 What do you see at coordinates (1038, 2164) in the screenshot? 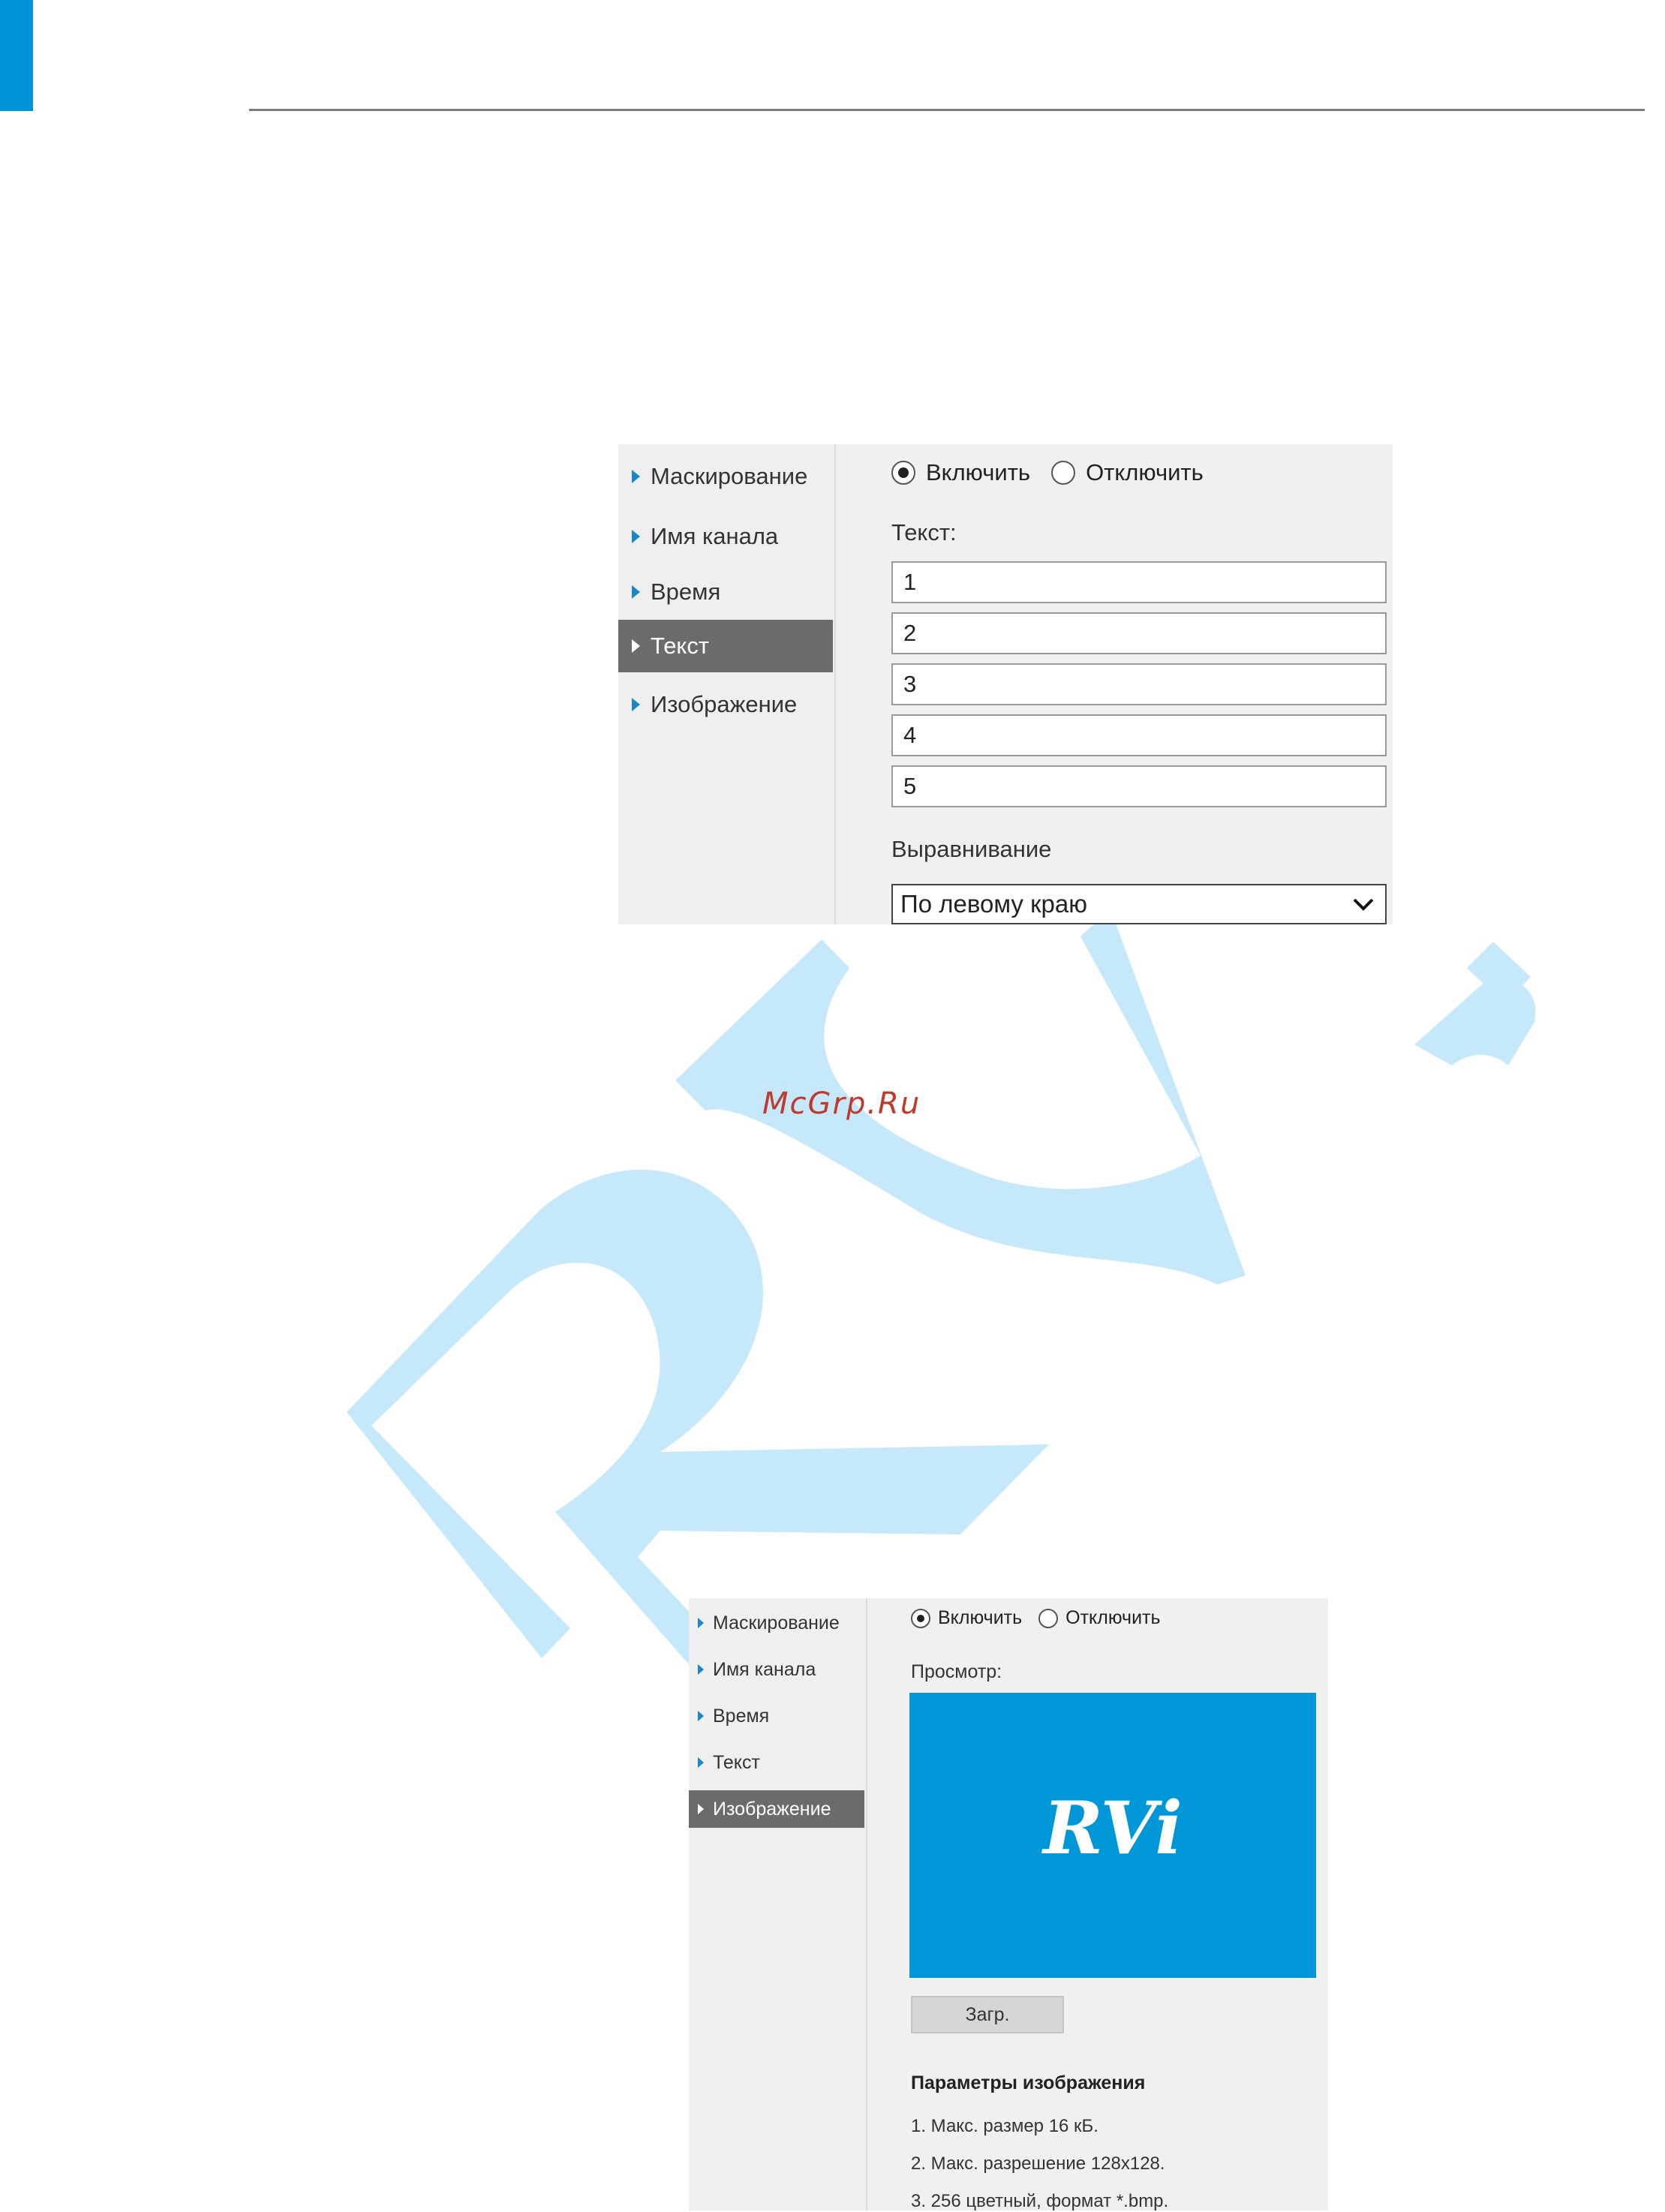
I see `image-param-item: 2. Макс. разрешение 128x128.` at bounding box center [1038, 2164].